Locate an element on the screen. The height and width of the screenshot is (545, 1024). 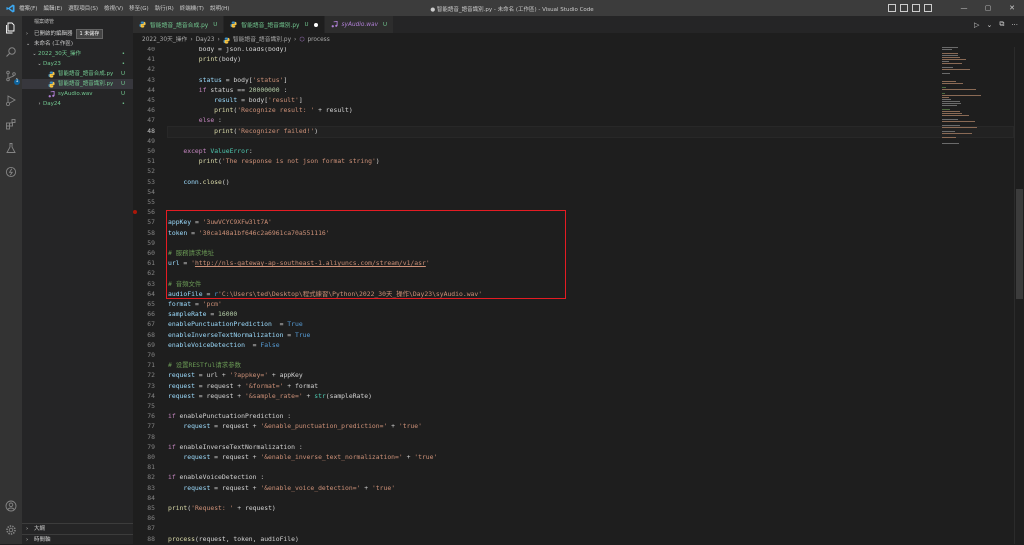
line-number: 60 is located at coordinates (151, 253).